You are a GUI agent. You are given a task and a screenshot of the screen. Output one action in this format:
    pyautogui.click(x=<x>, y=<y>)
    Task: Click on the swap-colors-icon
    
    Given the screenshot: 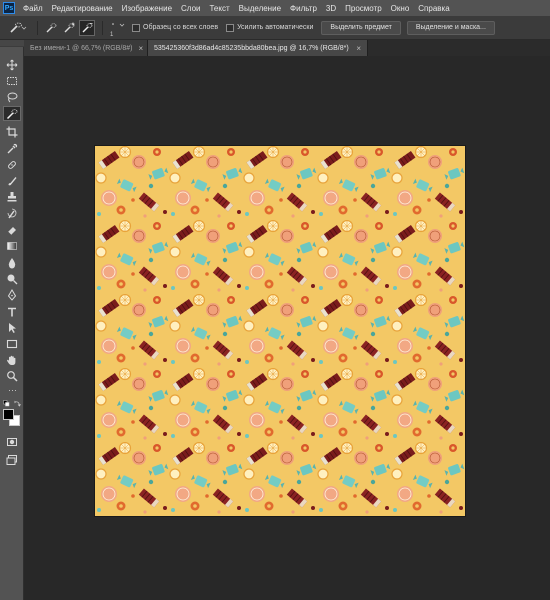 What is the action you would take?
    pyautogui.click(x=17, y=403)
    